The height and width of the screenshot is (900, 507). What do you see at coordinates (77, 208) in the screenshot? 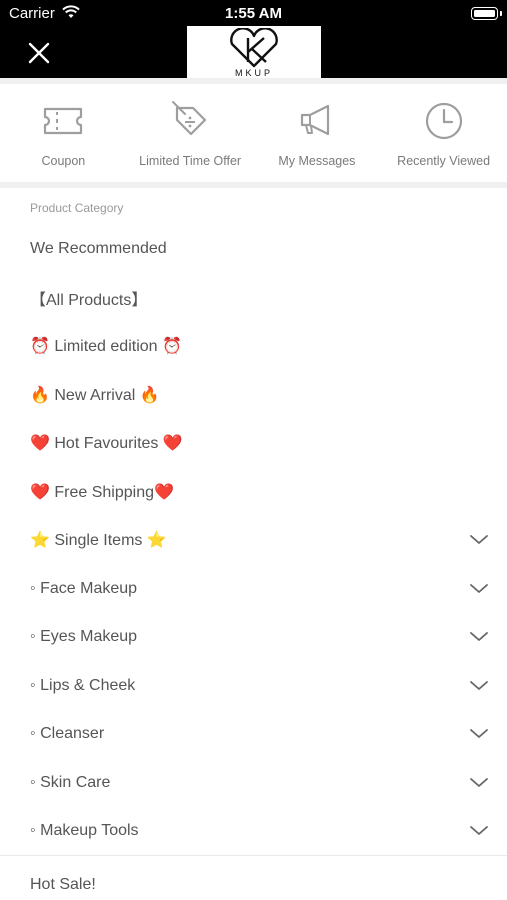
I see `category-heading: Product Category` at bounding box center [77, 208].